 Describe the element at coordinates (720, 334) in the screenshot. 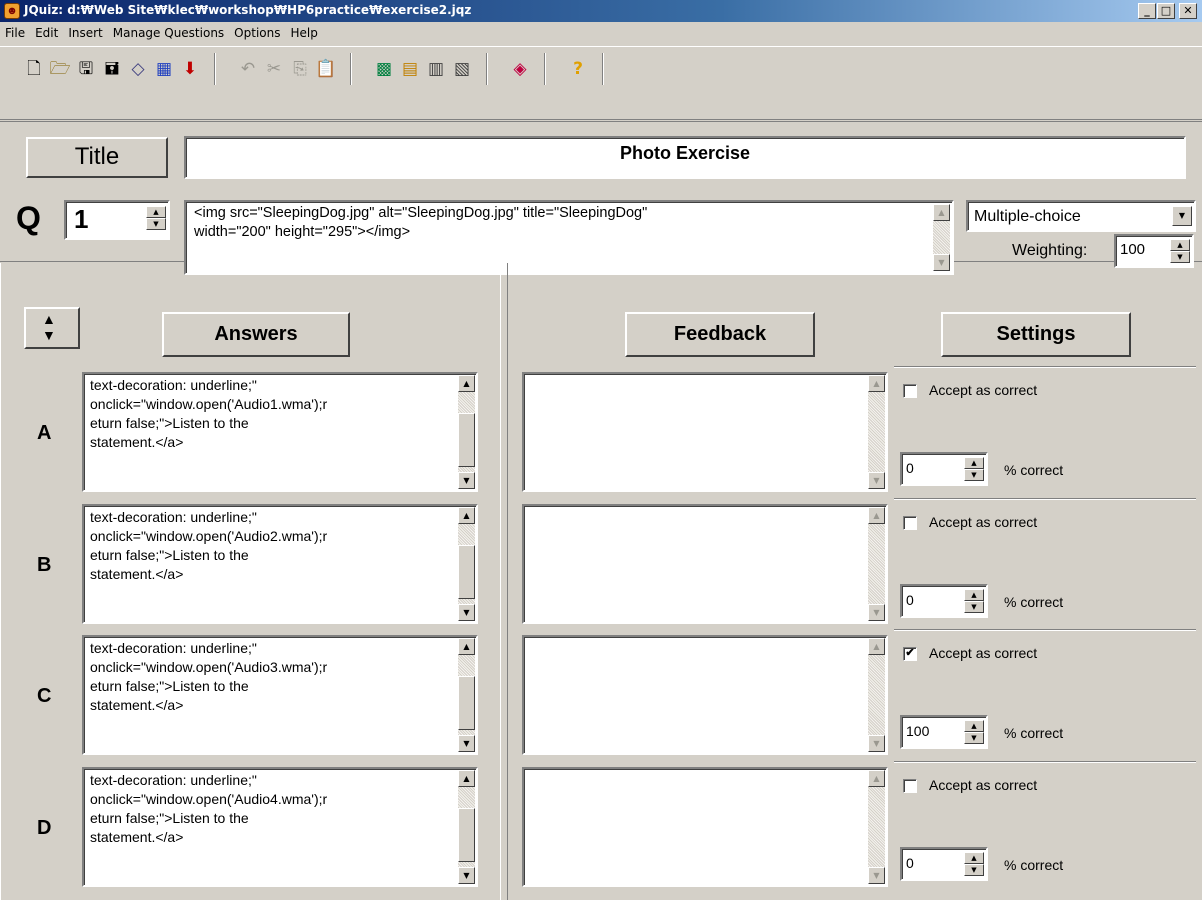

I see `feedback-button: Feedback` at that location.